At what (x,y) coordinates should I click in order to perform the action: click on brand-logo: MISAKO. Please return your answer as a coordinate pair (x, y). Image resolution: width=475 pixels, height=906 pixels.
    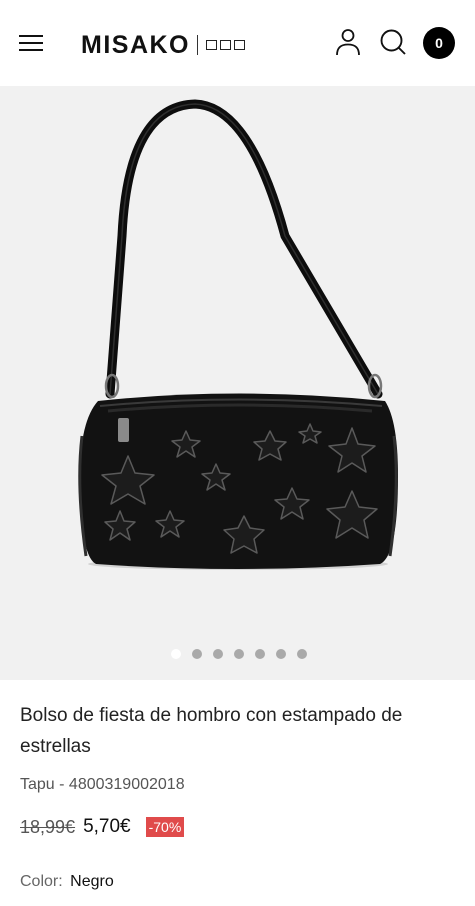
    Looking at the image, I should click on (163, 45).